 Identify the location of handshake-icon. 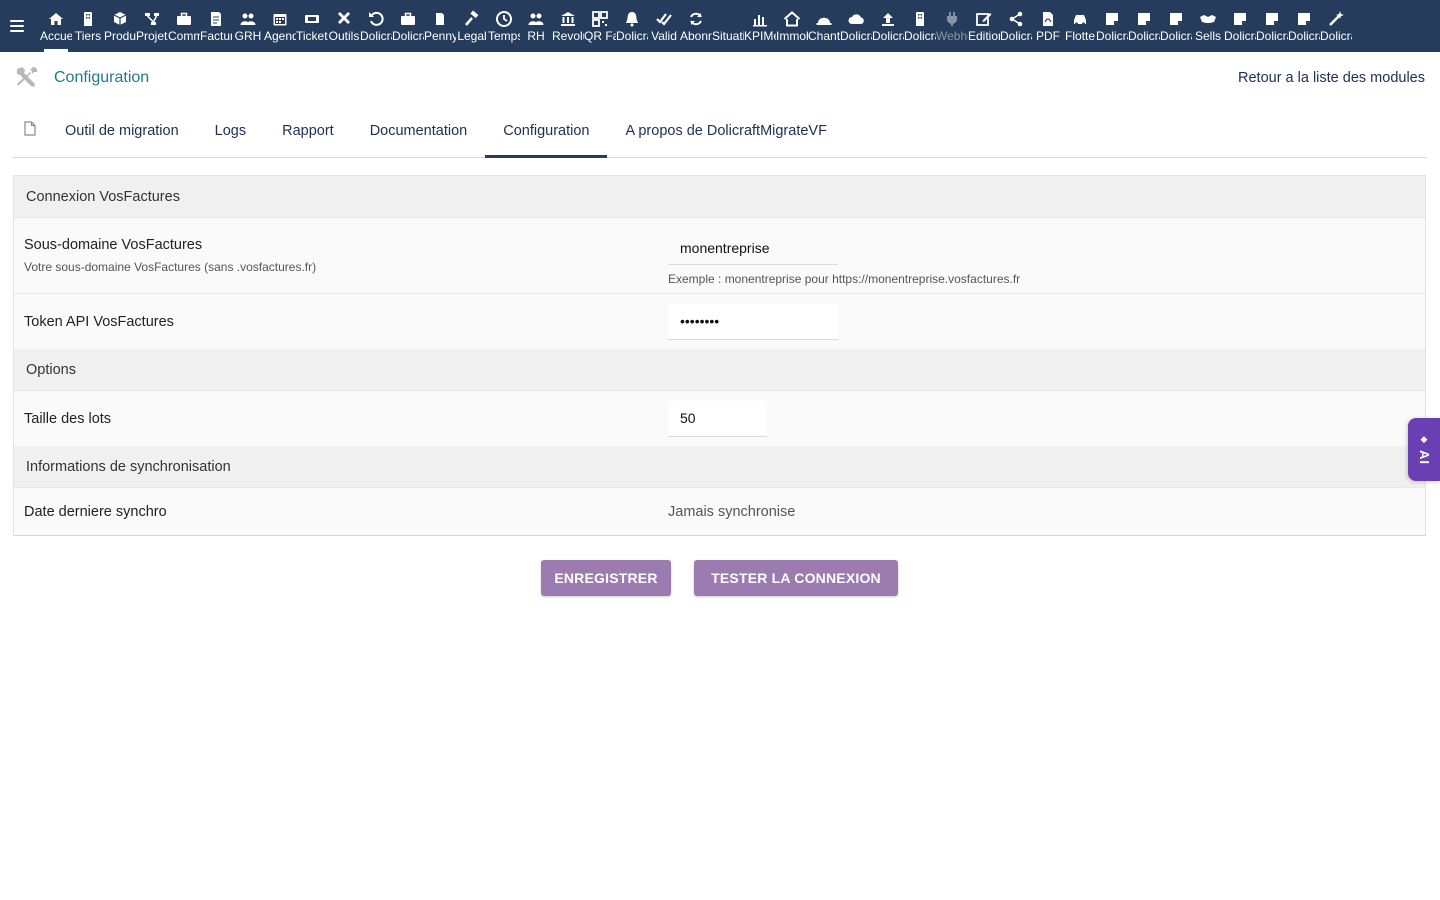
(1208, 19).